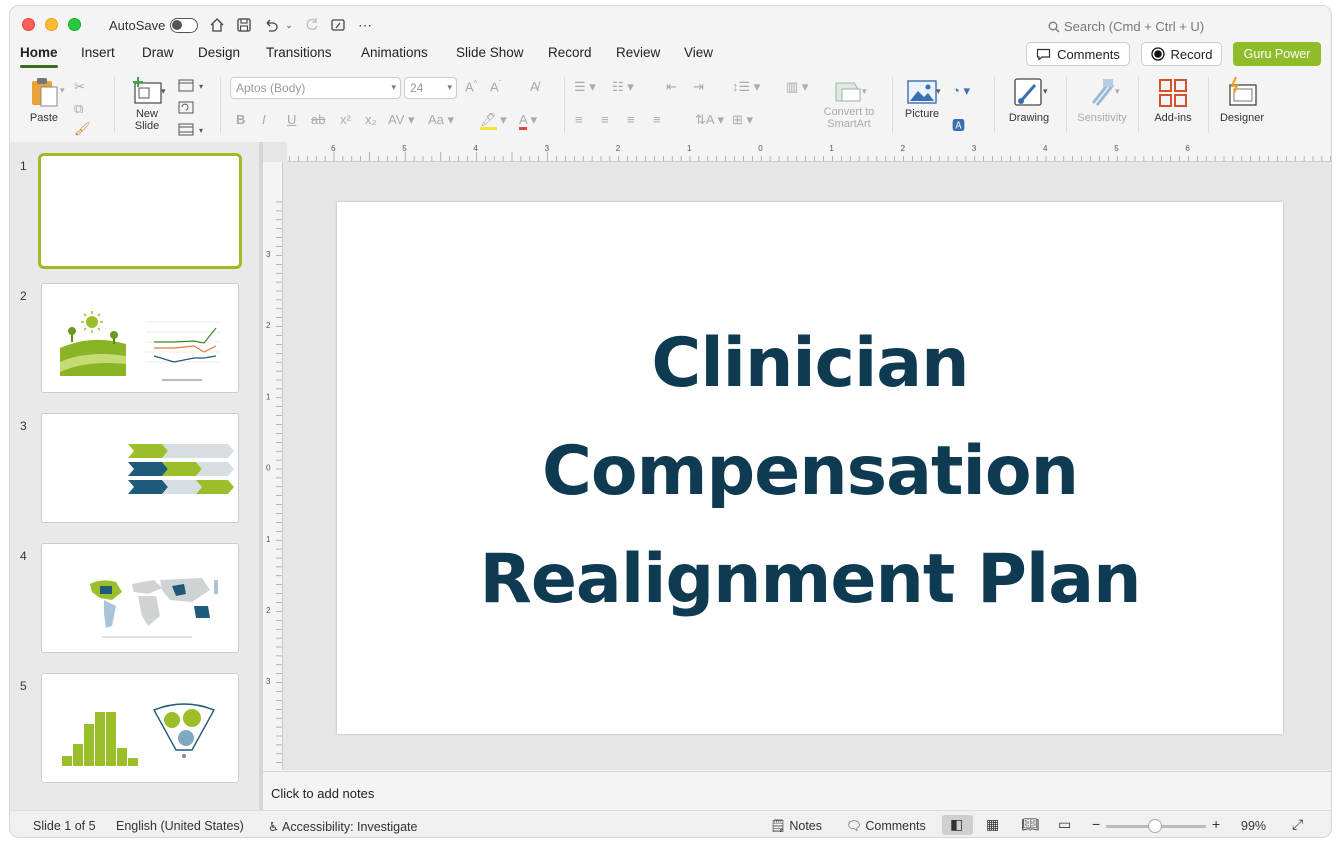  Describe the element at coordinates (1126, 26) in the screenshot. I see `search-box: Search (Cmd + Ctrl + U)` at that location.